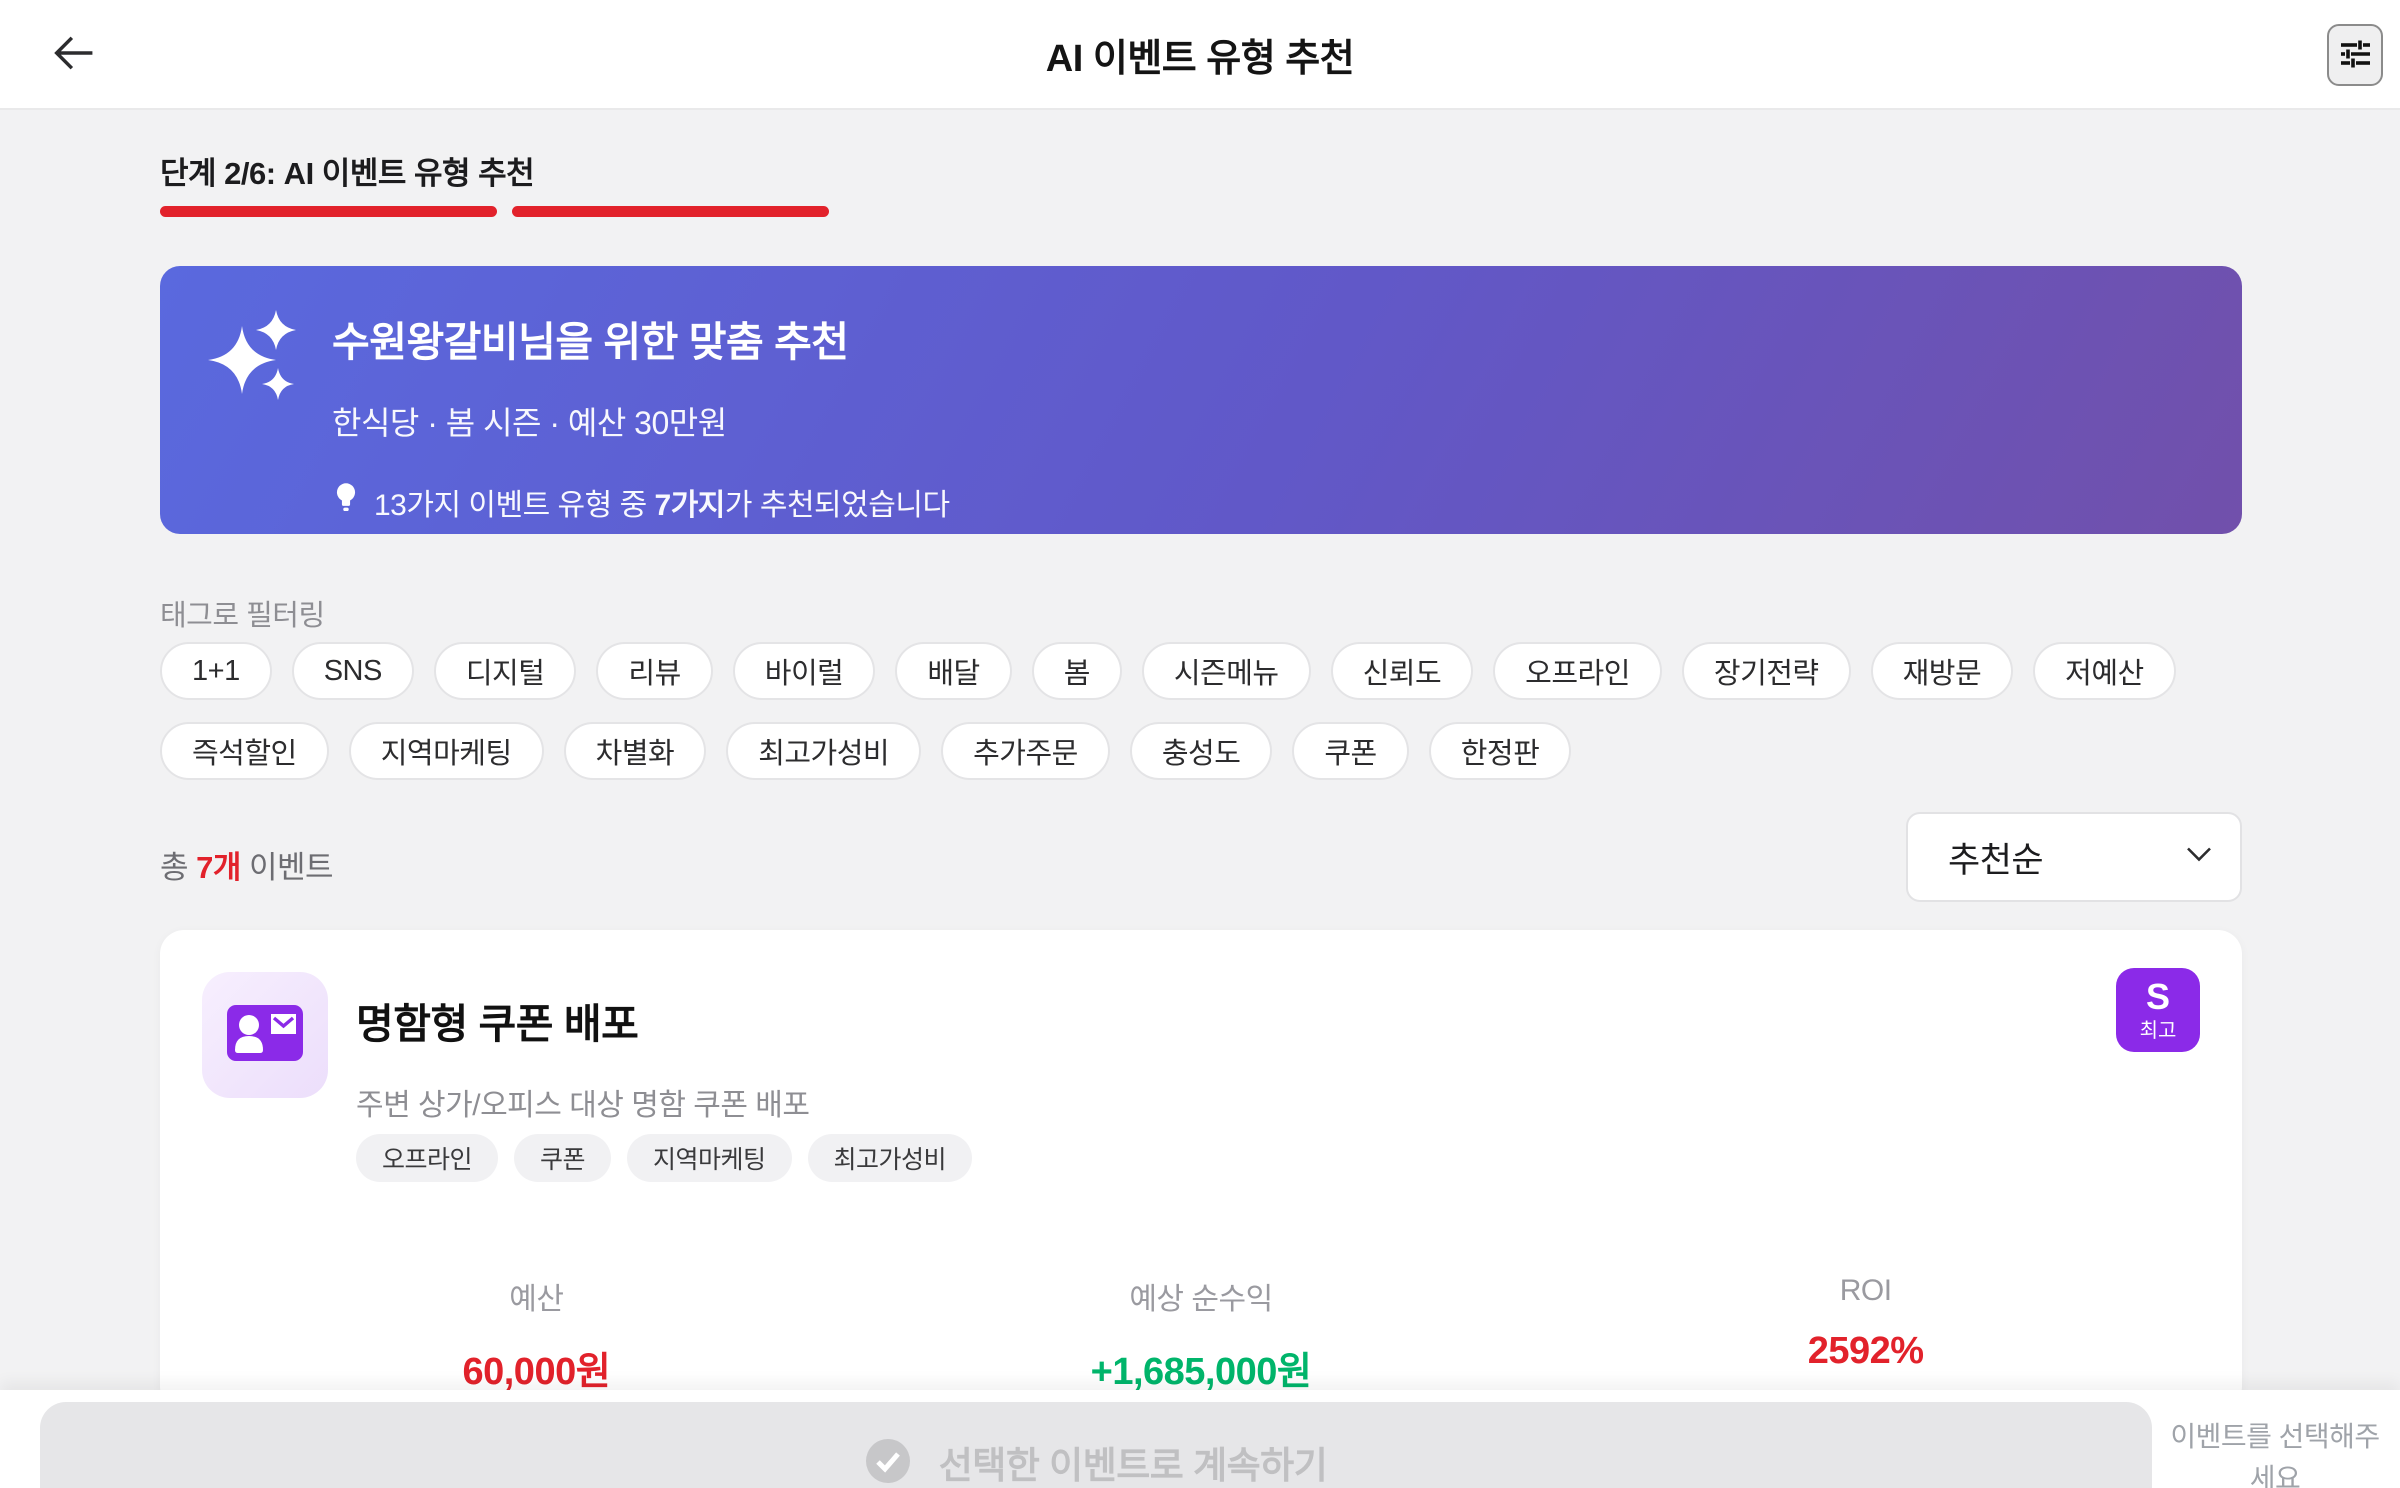  I want to click on filter-tag-chip: 바이럴, so click(804, 671).